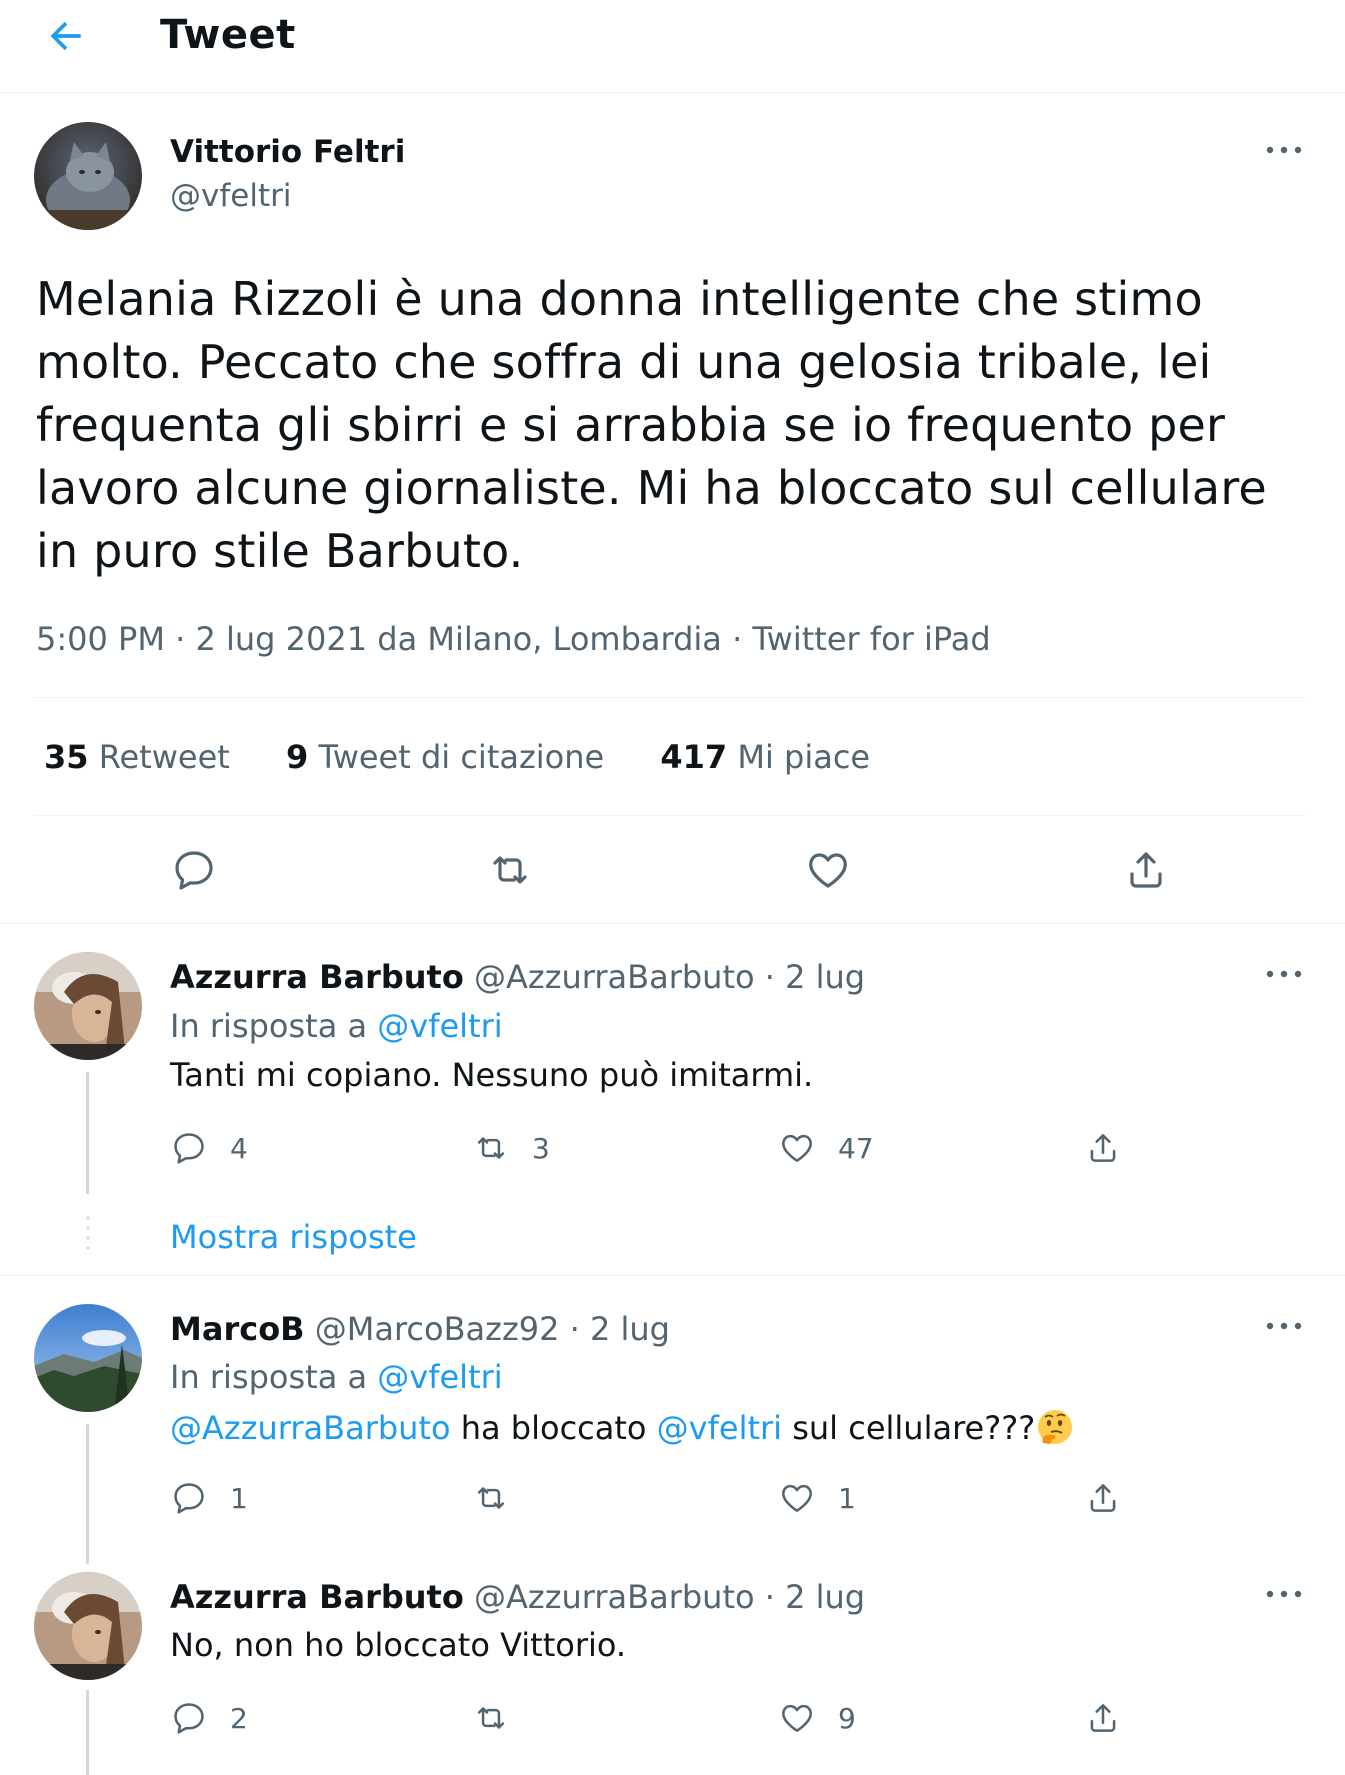  I want to click on page-title: Tweet, so click(228, 35).